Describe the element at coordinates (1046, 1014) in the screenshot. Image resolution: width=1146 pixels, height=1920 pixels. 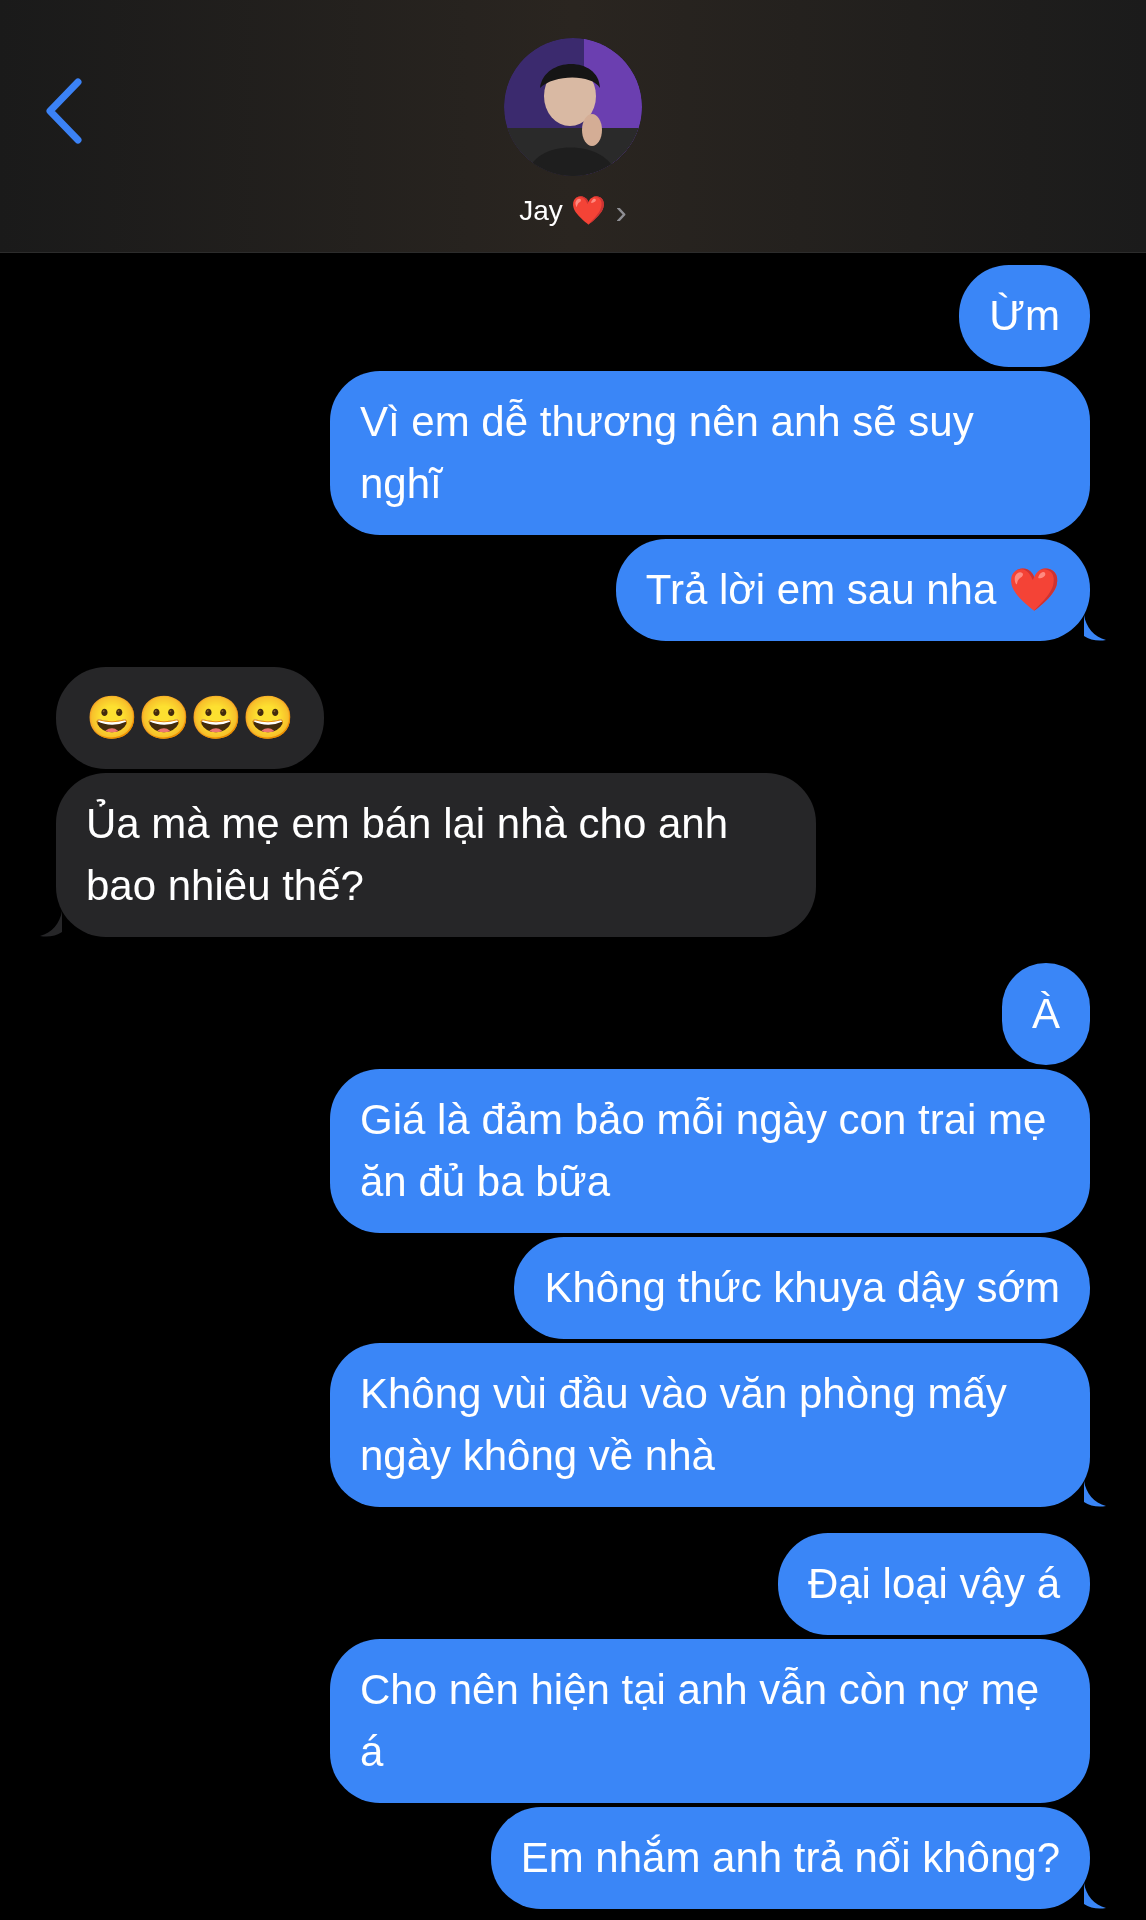
I see `sent-message-bubble: À` at that location.